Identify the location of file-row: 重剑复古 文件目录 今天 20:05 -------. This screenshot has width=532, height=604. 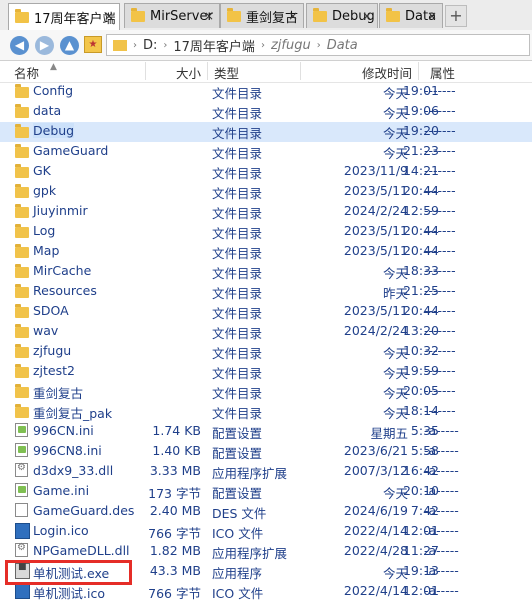
(266, 392).